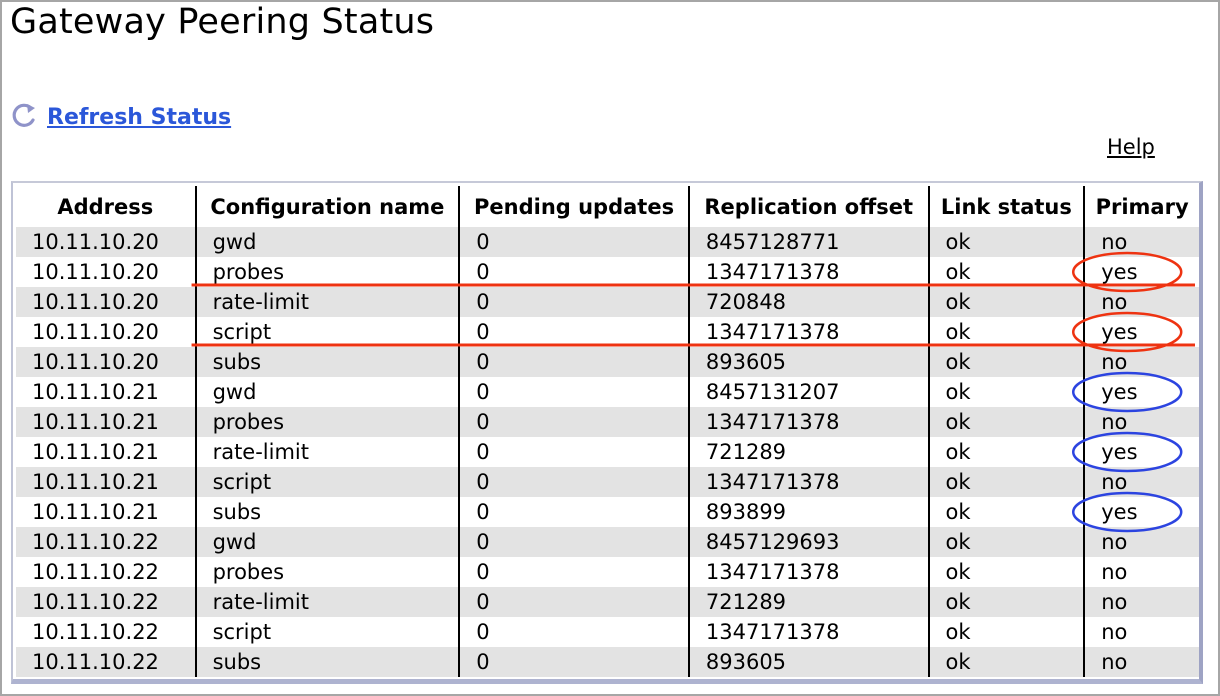 This screenshot has width=1220, height=696. Describe the element at coordinates (809, 242) in the screenshot. I see `cell-replication-offset: 8457128771` at that location.